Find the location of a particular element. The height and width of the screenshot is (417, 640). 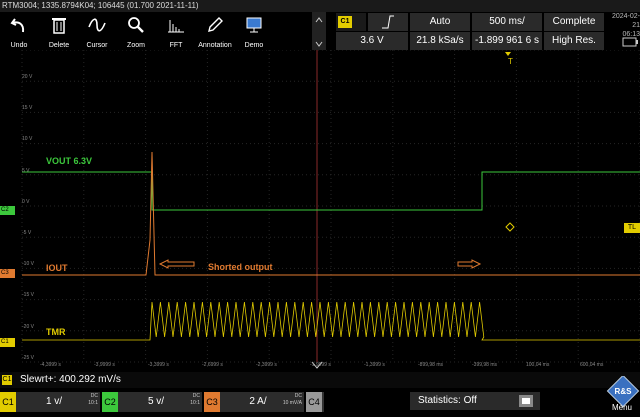

trigger-edge is located at coordinates (388, 22).